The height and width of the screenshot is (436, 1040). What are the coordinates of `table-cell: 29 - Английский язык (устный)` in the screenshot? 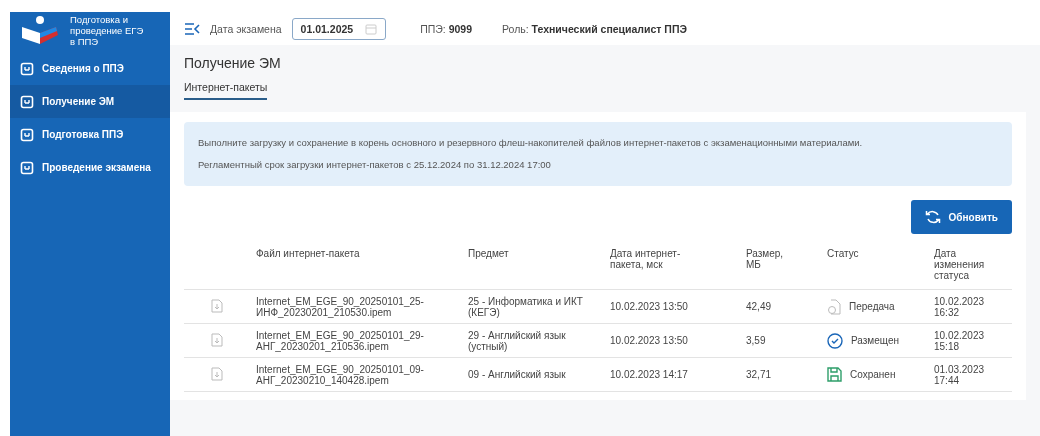 It's located at (533, 340).